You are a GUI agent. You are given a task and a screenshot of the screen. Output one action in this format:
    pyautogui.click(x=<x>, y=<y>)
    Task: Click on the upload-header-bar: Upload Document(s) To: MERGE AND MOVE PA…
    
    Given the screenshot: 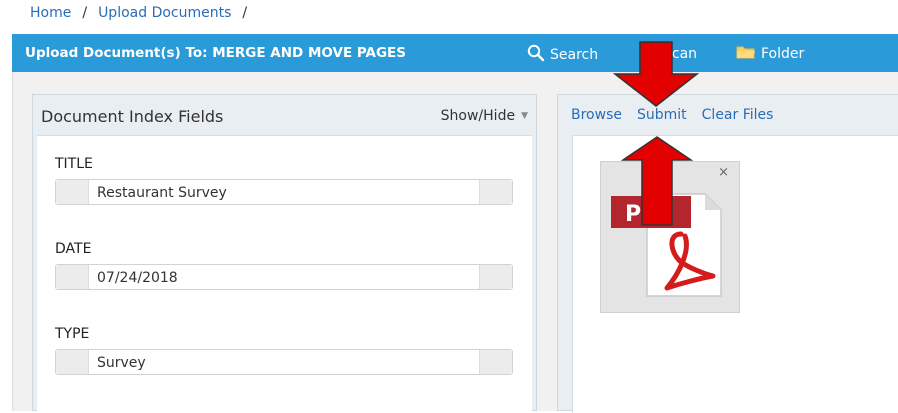 What is the action you would take?
    pyautogui.click(x=455, y=53)
    